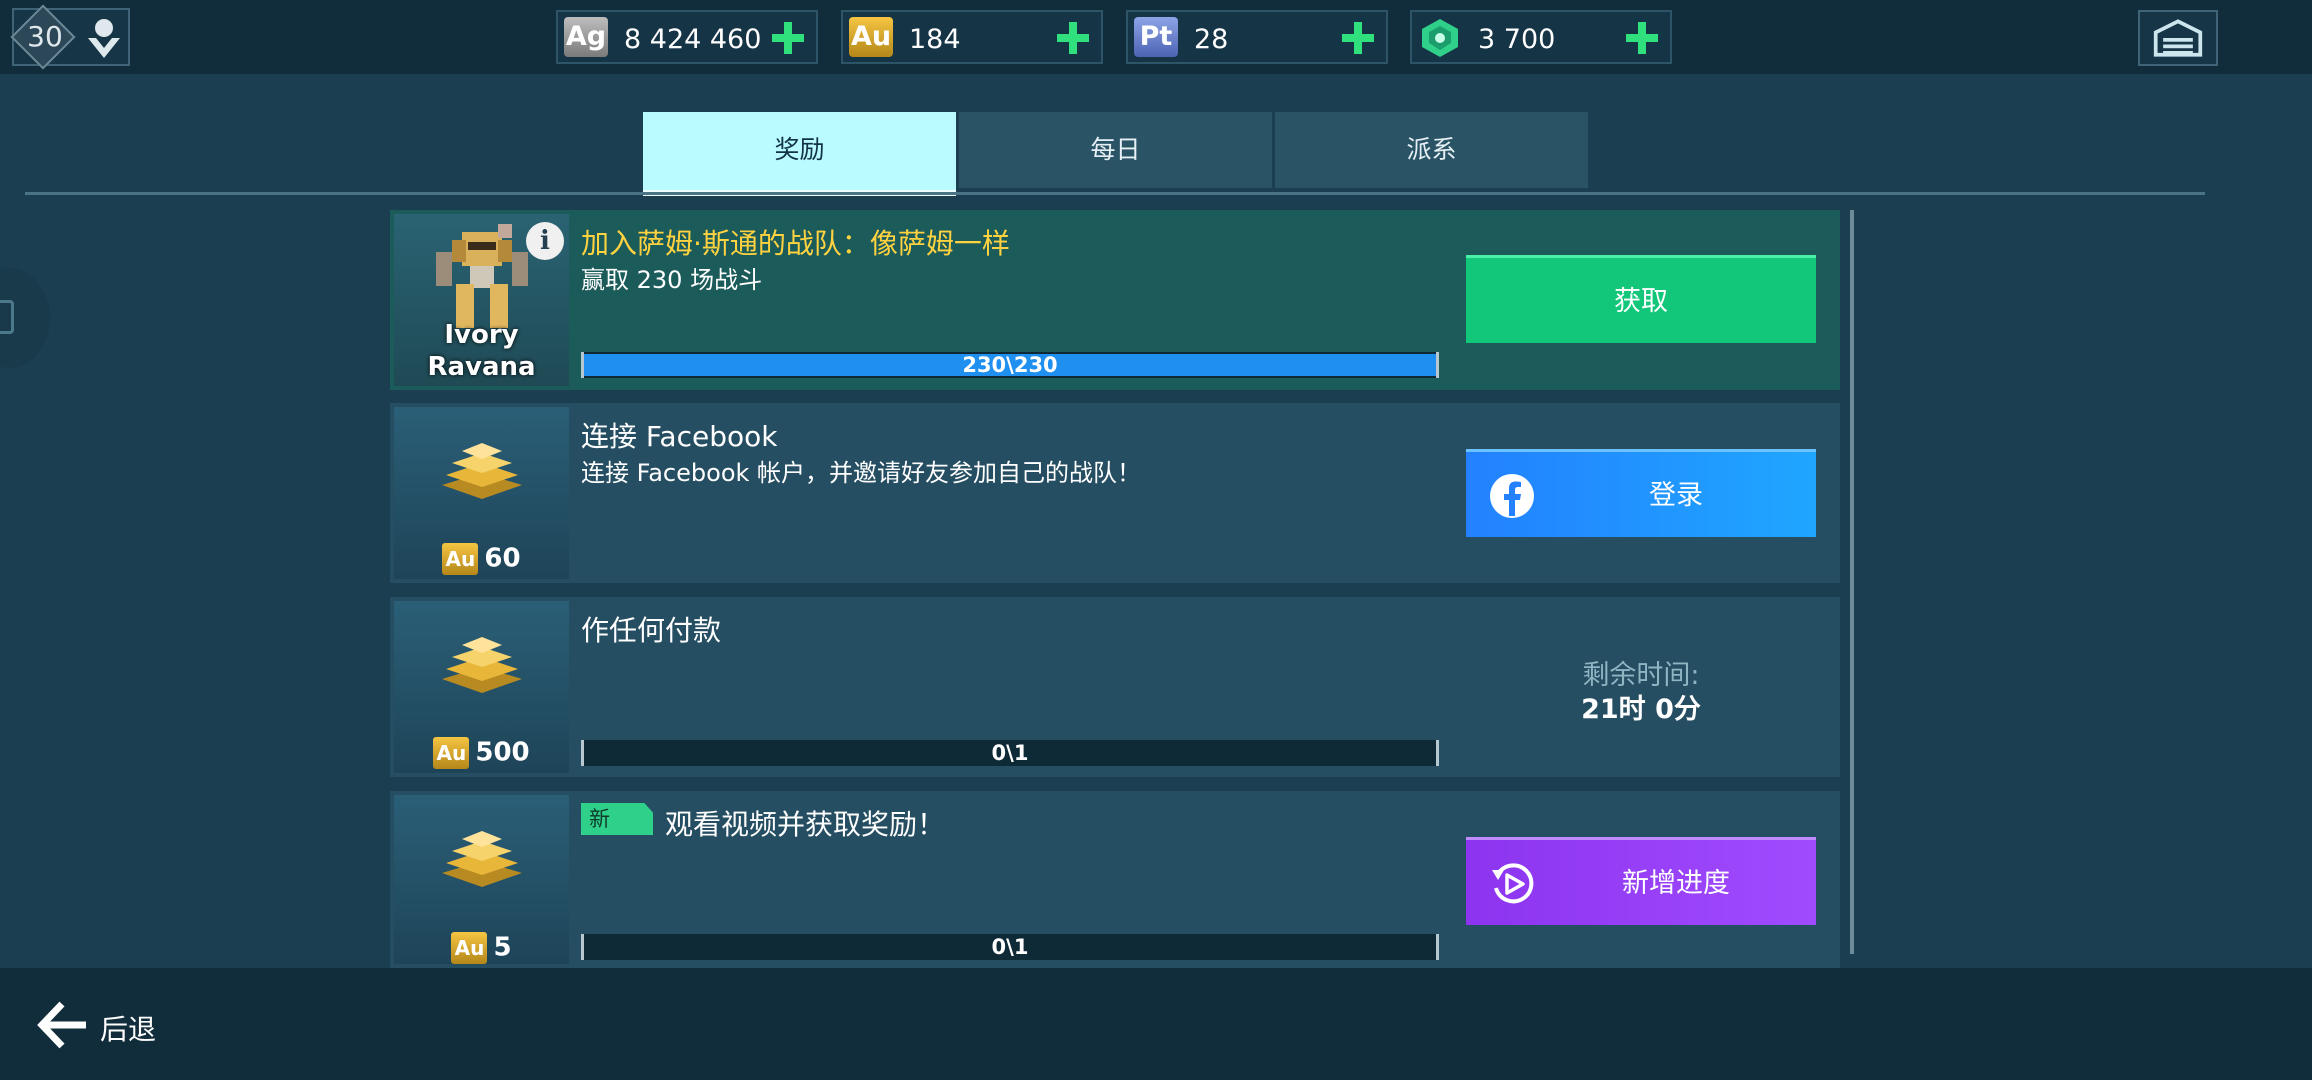 The image size is (2312, 1080). I want to click on hex-gem-icon, so click(1440, 38).